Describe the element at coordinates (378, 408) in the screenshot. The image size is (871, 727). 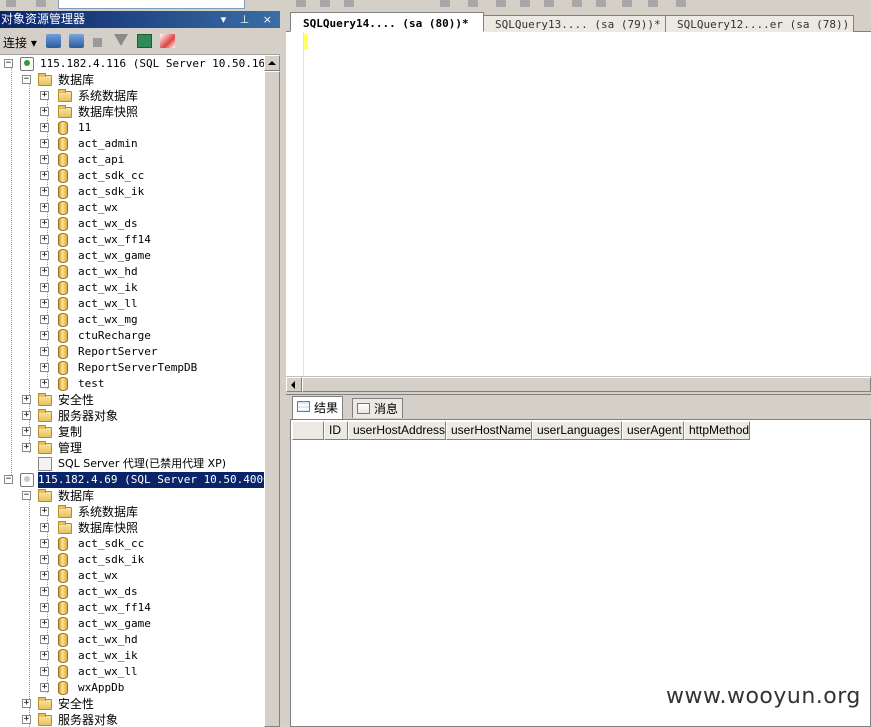
I see `tab-messages: 消息` at that location.